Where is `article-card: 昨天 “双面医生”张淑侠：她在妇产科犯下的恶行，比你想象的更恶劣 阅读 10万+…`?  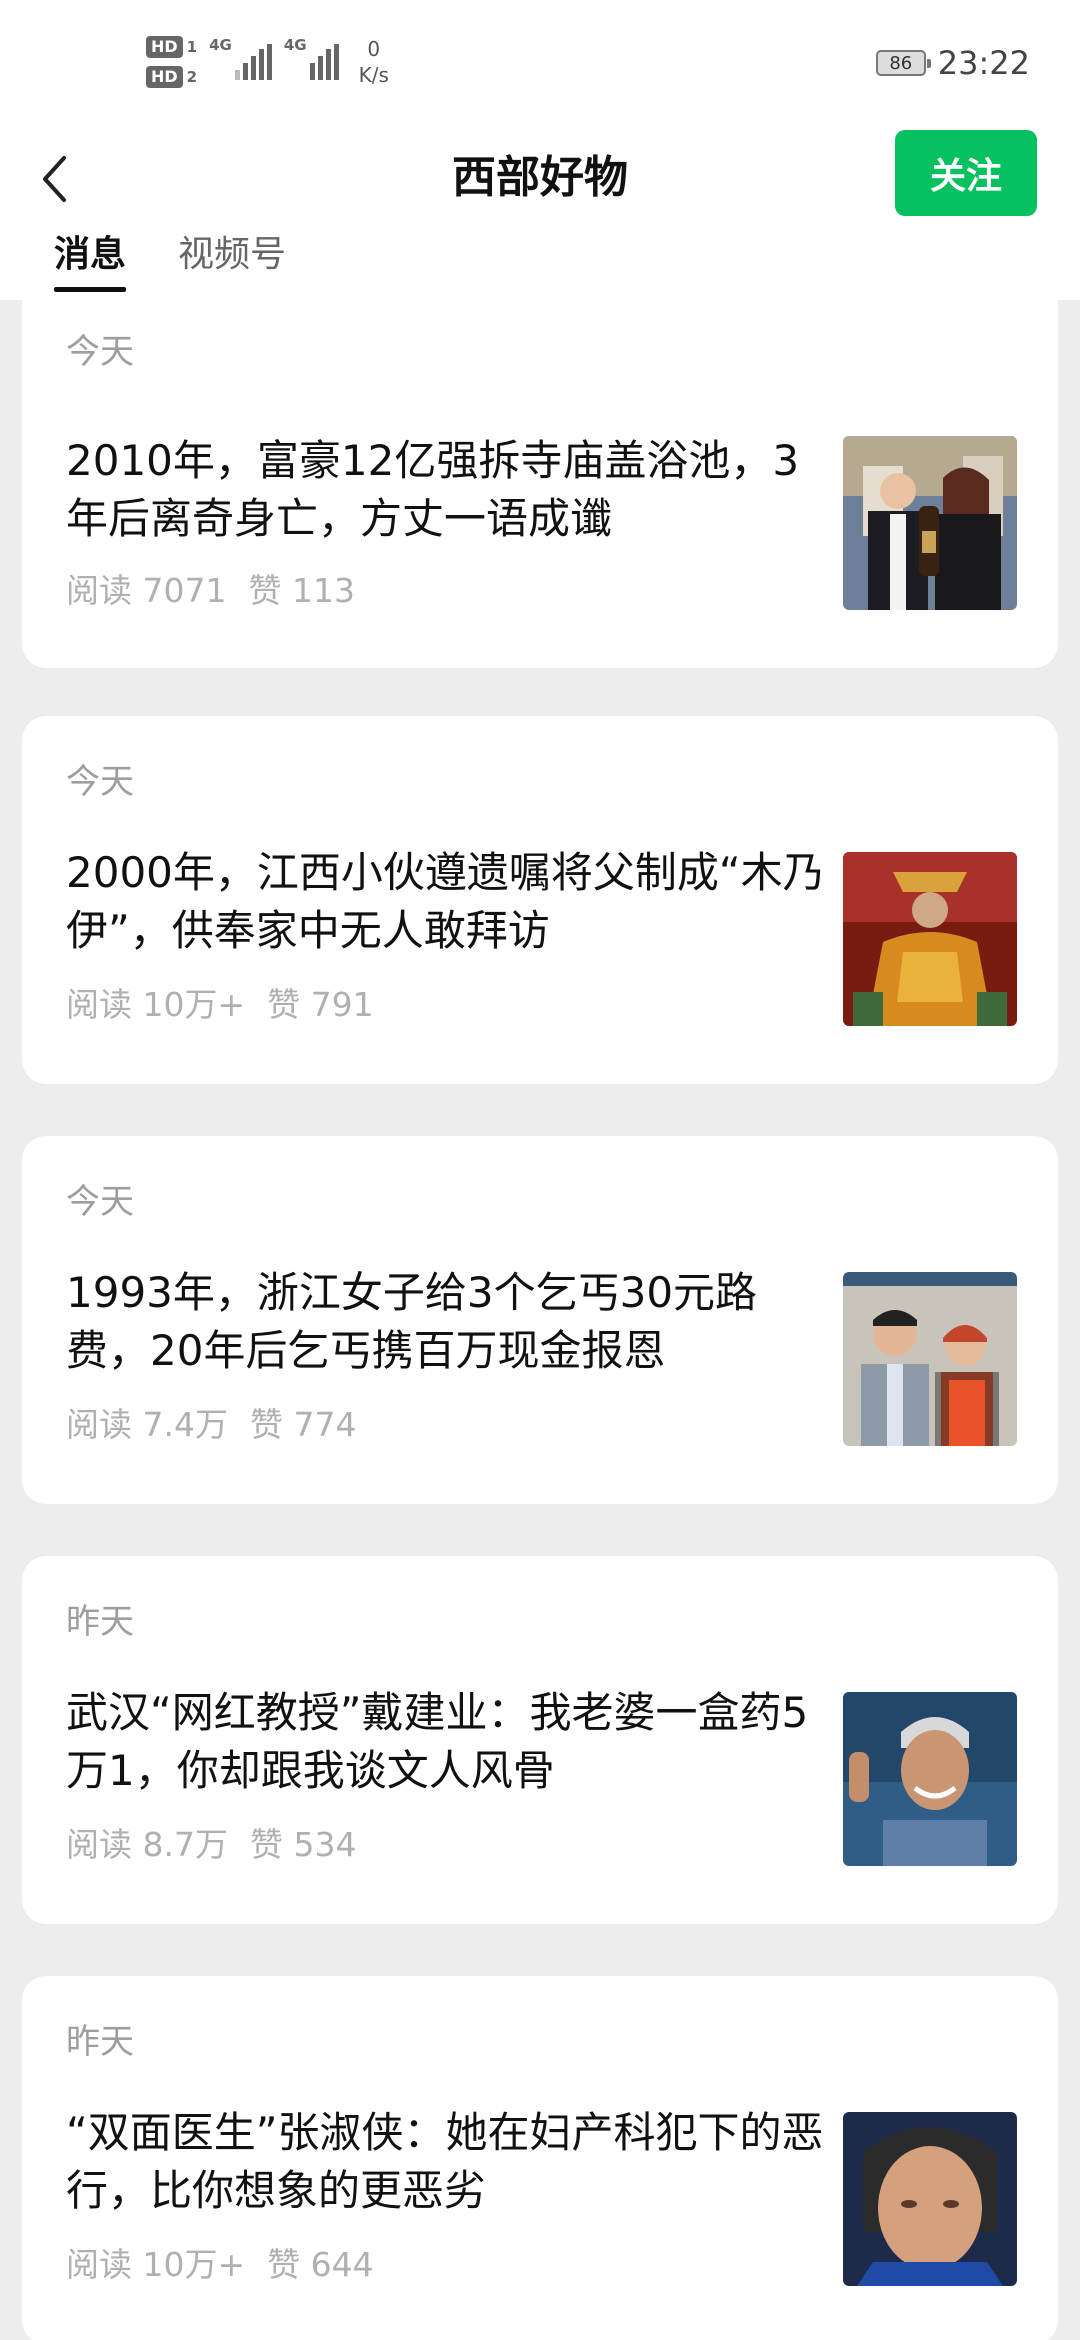
article-card: 昨天 “双面医生”张淑侠：她在妇产科犯下的恶行，比你想象的更恶劣 阅读 10万+… is located at coordinates (540, 2158).